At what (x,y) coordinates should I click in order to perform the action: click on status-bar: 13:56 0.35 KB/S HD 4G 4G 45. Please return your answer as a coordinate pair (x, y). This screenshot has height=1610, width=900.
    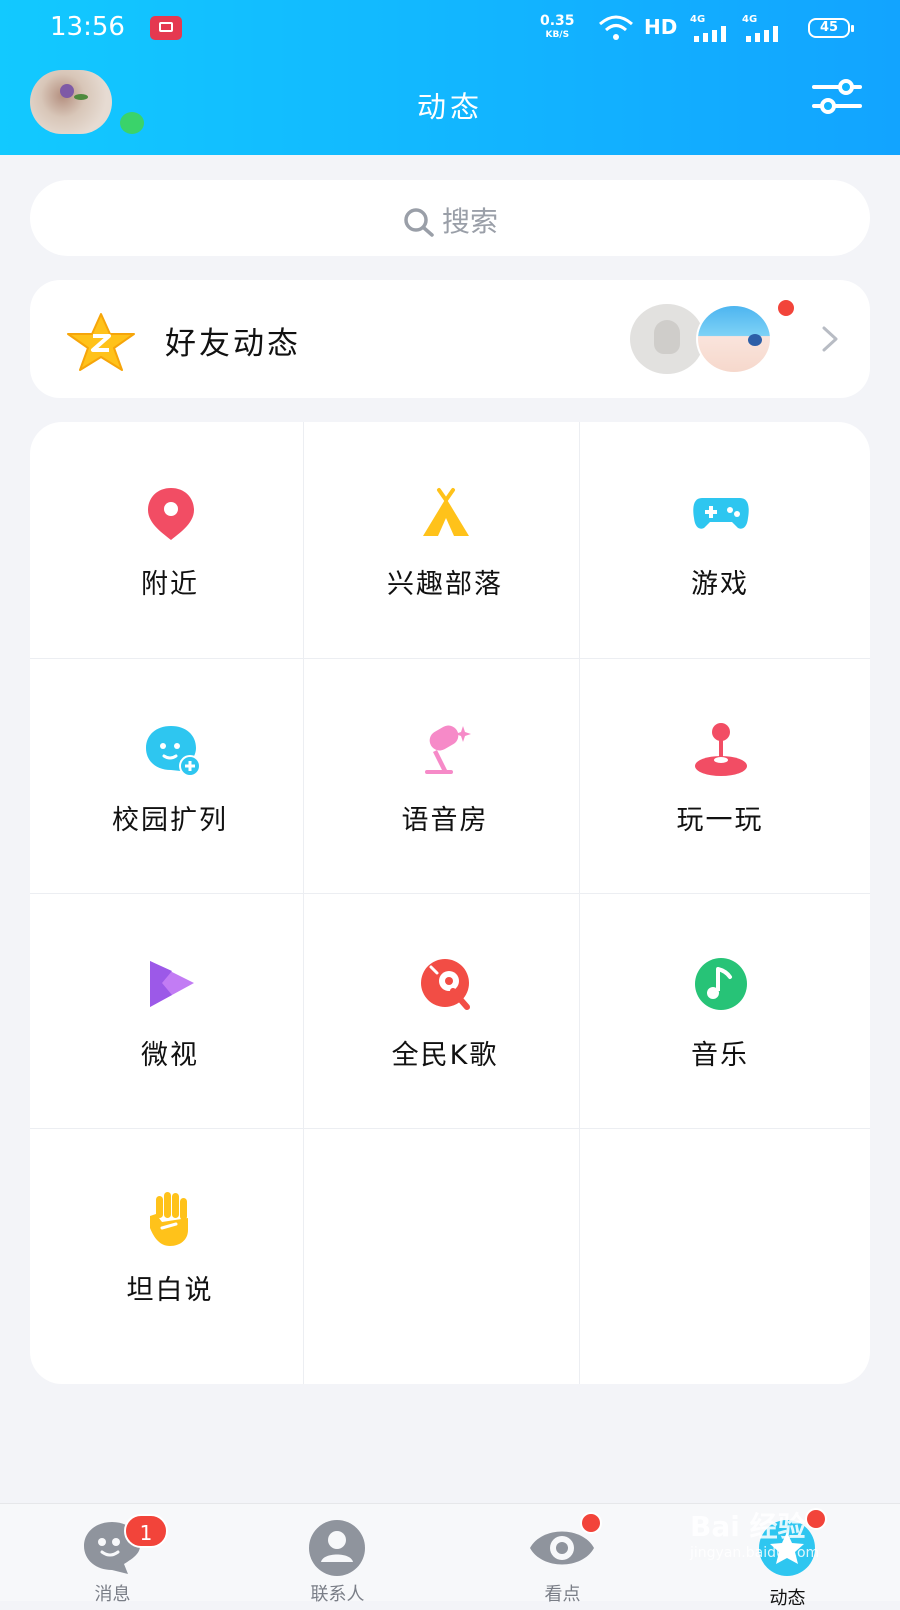
    Looking at the image, I should click on (450, 30).